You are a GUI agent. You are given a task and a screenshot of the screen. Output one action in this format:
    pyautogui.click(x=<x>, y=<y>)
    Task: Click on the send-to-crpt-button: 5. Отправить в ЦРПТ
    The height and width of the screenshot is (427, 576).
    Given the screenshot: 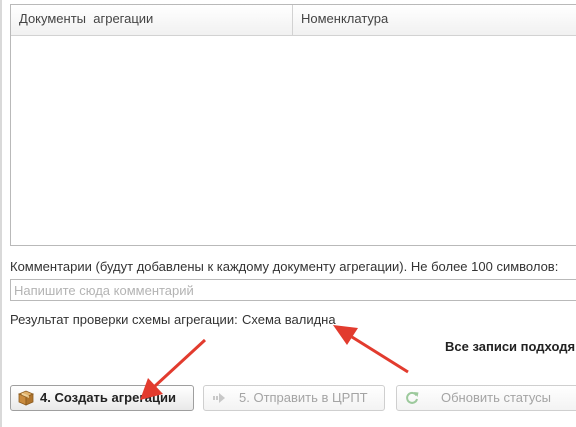 What is the action you would take?
    pyautogui.click(x=294, y=398)
    